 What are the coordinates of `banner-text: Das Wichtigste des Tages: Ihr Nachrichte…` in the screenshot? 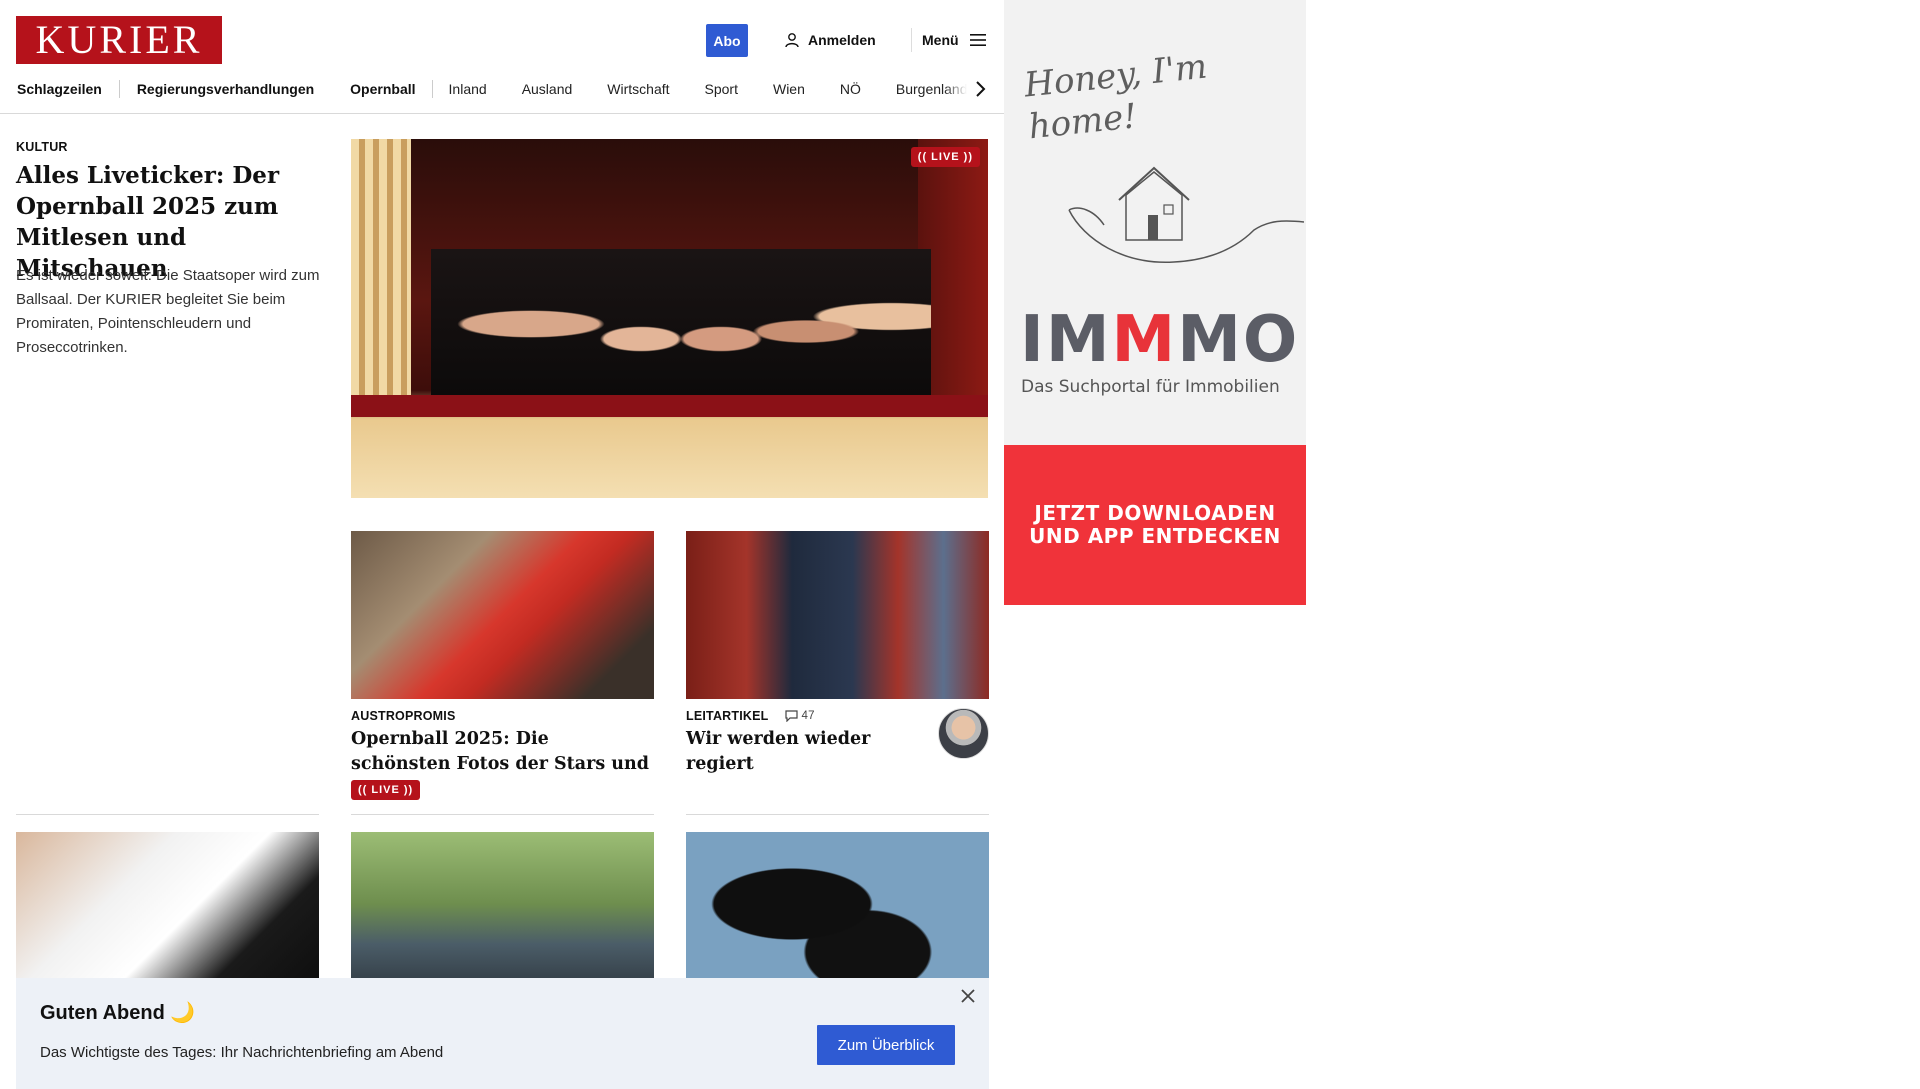 It's located at (242, 1052).